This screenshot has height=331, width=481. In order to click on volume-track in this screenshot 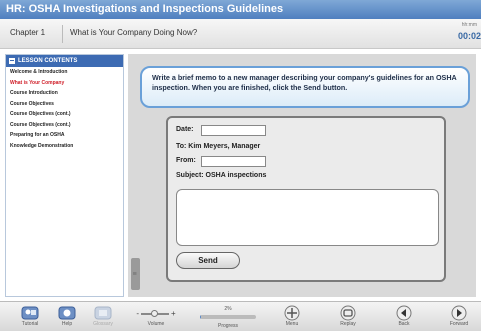, I will do `click(155, 313)`.